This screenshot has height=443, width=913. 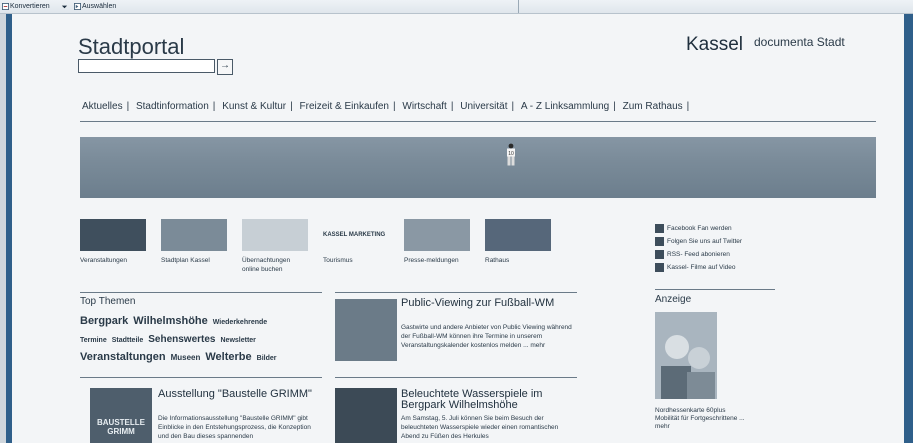 What do you see at coordinates (659, 241) in the screenshot?
I see `twitter-icon` at bounding box center [659, 241].